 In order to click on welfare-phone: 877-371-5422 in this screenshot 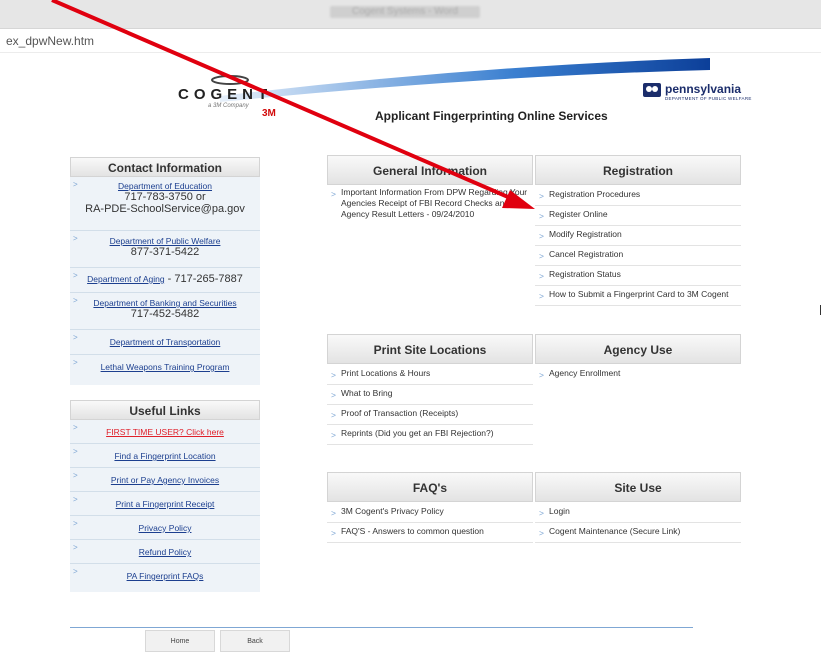, I will do `click(165, 252)`.